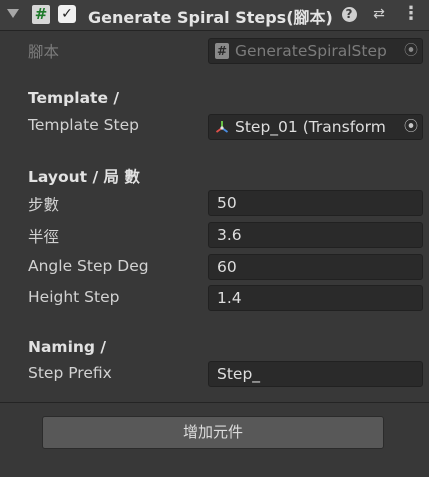 This screenshot has height=477, width=429. I want to click on steps-label: 步數, so click(44, 205).